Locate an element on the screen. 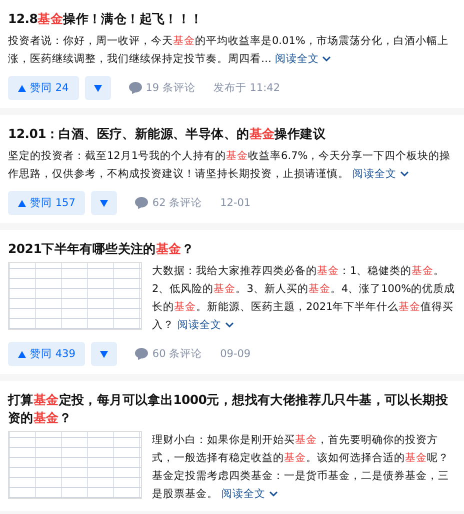  upvote-button: 赞同 439 is located at coordinates (47, 354).